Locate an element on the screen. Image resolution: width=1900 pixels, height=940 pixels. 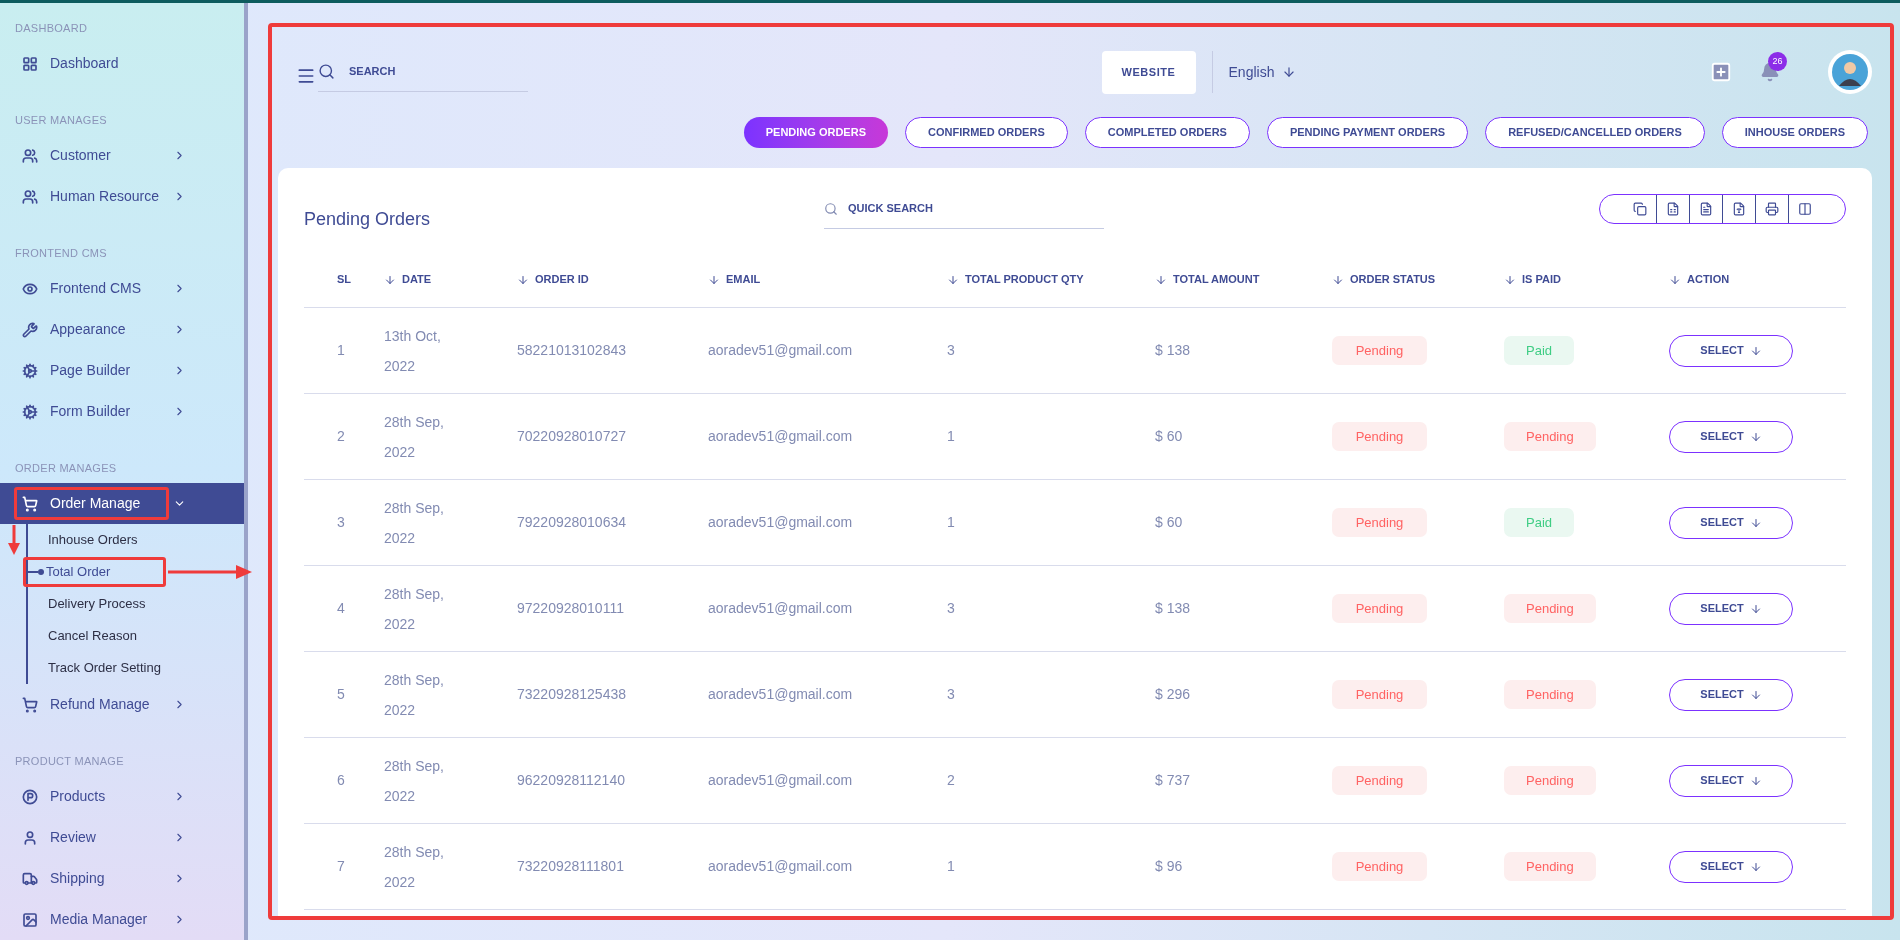
column-header: SL is located at coordinates (344, 279).